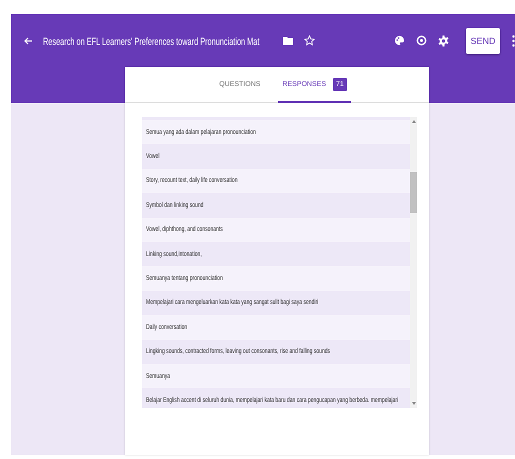 This screenshot has height=459, width=515. Describe the element at coordinates (483, 41) in the screenshot. I see `send-button: SEND` at that location.